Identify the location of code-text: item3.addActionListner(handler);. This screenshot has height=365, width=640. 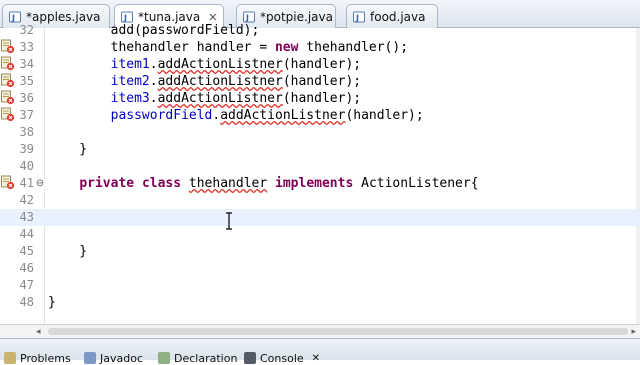
(204, 98).